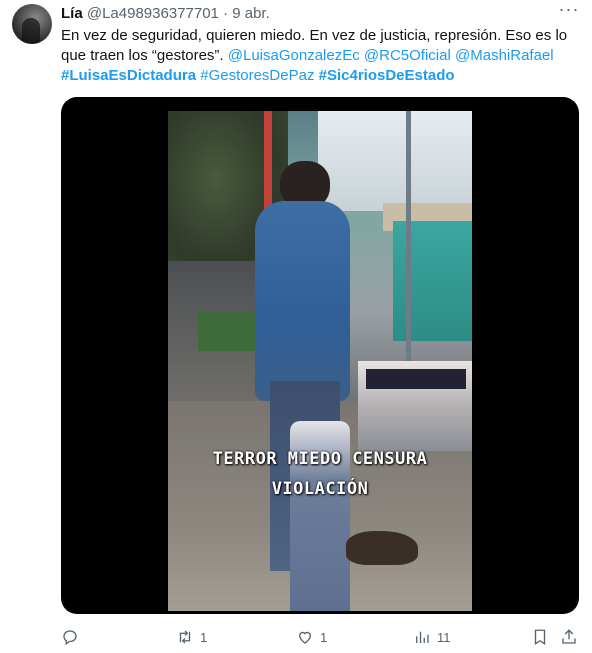  What do you see at coordinates (32, 24) in the screenshot?
I see `avatar` at bounding box center [32, 24].